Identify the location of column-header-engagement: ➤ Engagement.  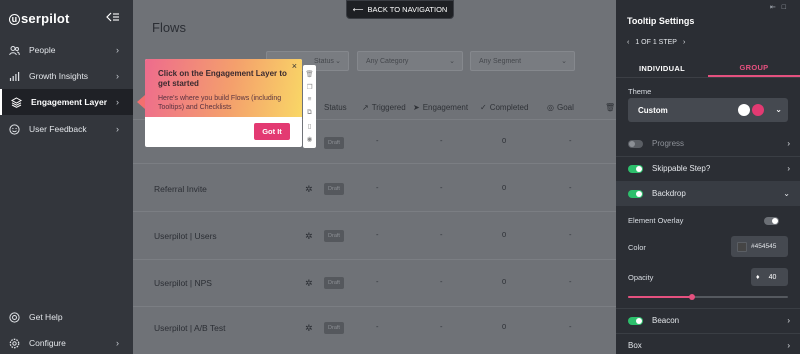
(440, 107).